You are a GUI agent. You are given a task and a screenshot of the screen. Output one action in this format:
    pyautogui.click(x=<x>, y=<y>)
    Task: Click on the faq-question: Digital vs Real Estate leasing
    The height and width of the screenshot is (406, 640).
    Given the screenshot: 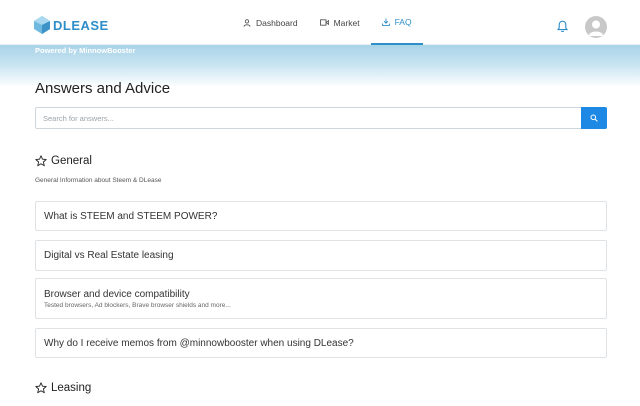 What is the action you would take?
    pyautogui.click(x=109, y=255)
    